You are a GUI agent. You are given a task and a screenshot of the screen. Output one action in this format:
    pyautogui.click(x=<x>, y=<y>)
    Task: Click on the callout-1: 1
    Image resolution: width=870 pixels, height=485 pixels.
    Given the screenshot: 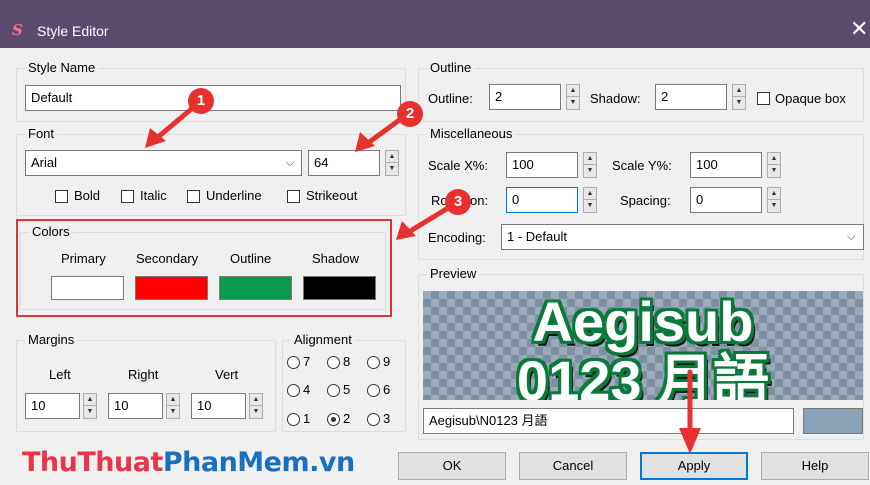 What is the action you would take?
    pyautogui.click(x=201, y=101)
    